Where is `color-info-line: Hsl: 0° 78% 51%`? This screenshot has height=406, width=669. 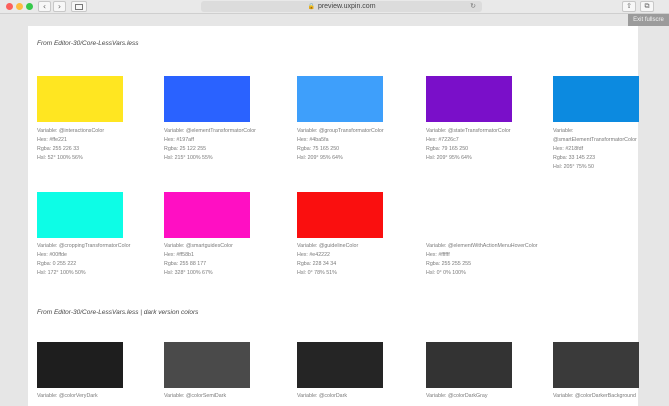
color-info-line: Hsl: 0° 78% 51% is located at coordinates (317, 273).